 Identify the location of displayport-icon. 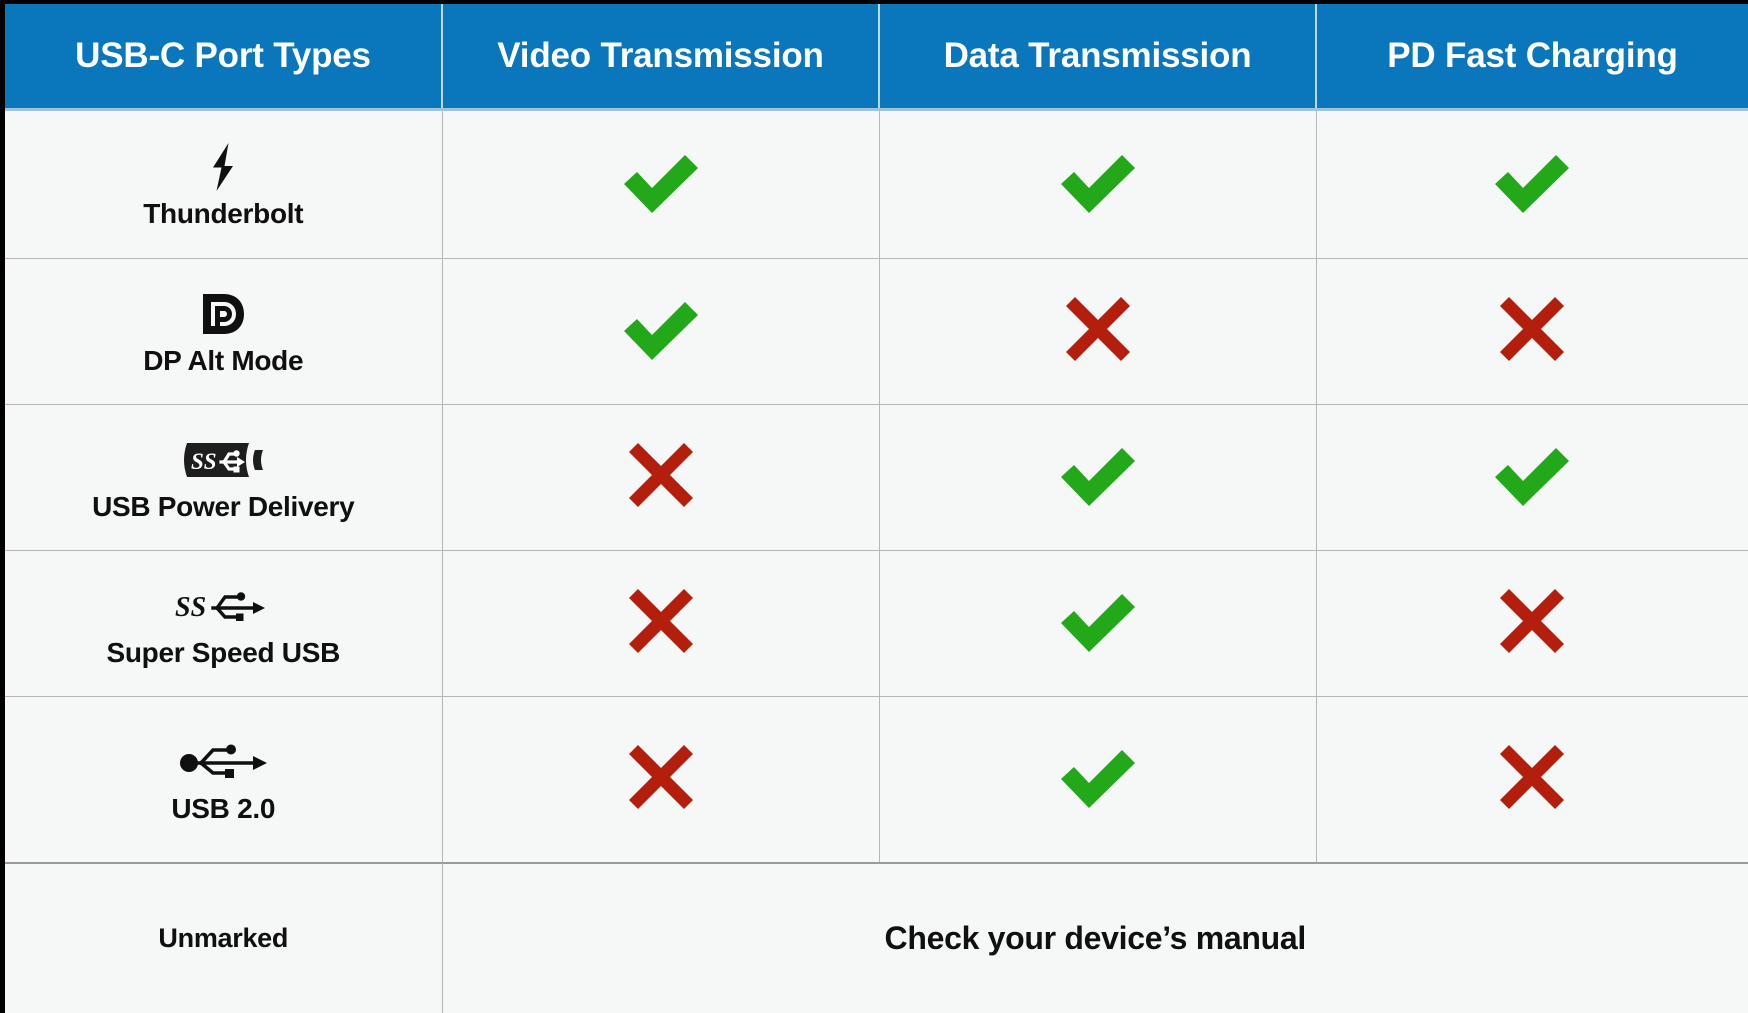
(223, 314).